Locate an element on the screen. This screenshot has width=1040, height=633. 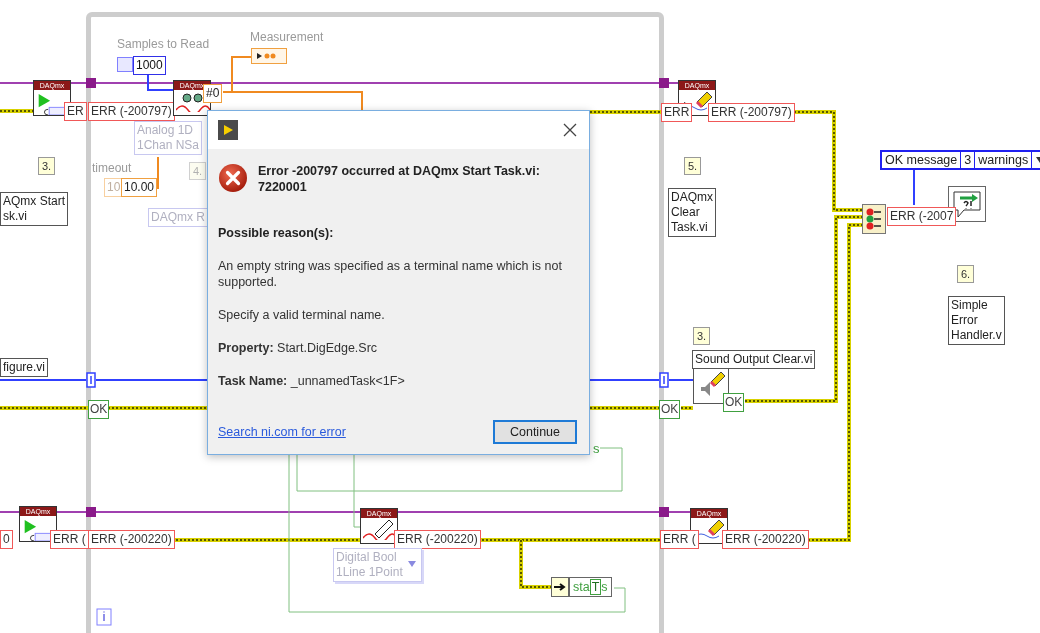
comment-label: Analog 1D 1Chan NSa is located at coordinates (168, 138).